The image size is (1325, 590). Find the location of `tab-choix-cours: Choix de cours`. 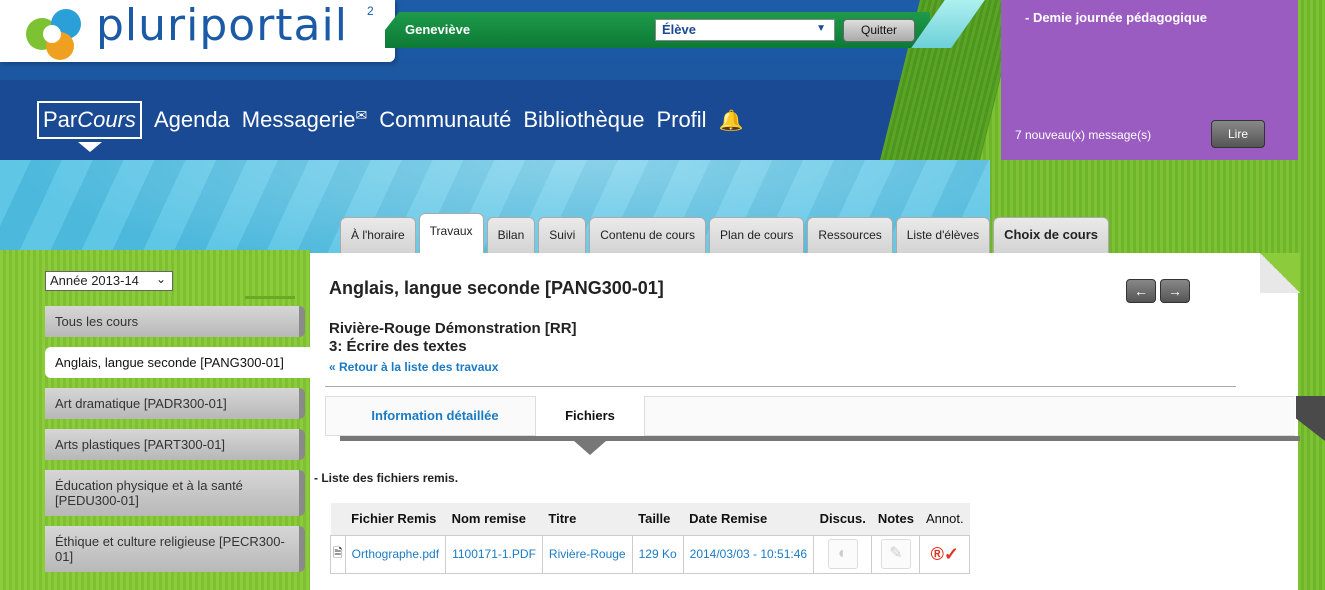

tab-choix-cours: Choix de cours is located at coordinates (1051, 236).